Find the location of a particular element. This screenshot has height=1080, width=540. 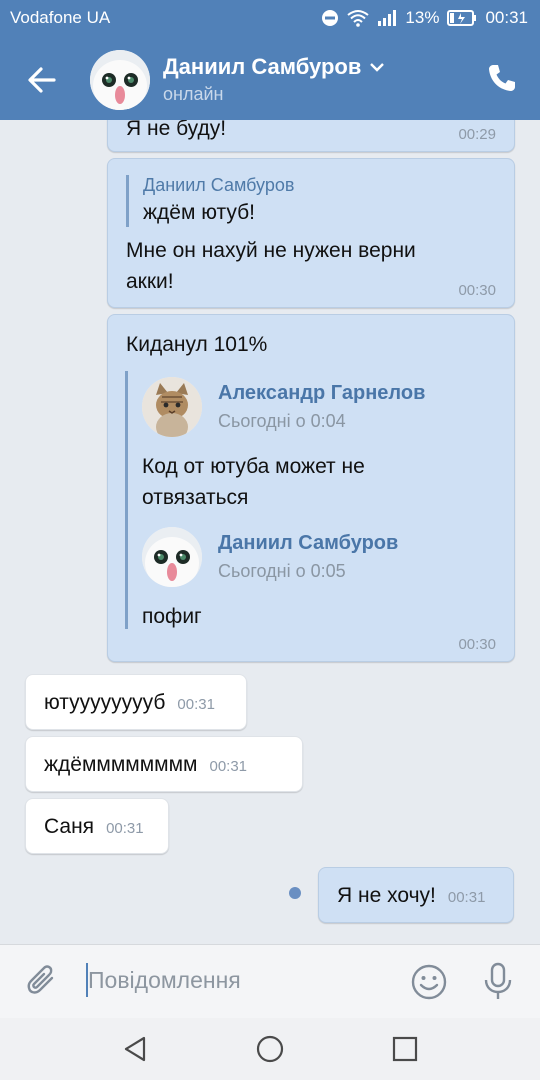

message-outgoing: Я не буду! 00:29 is located at coordinates (311, 136).